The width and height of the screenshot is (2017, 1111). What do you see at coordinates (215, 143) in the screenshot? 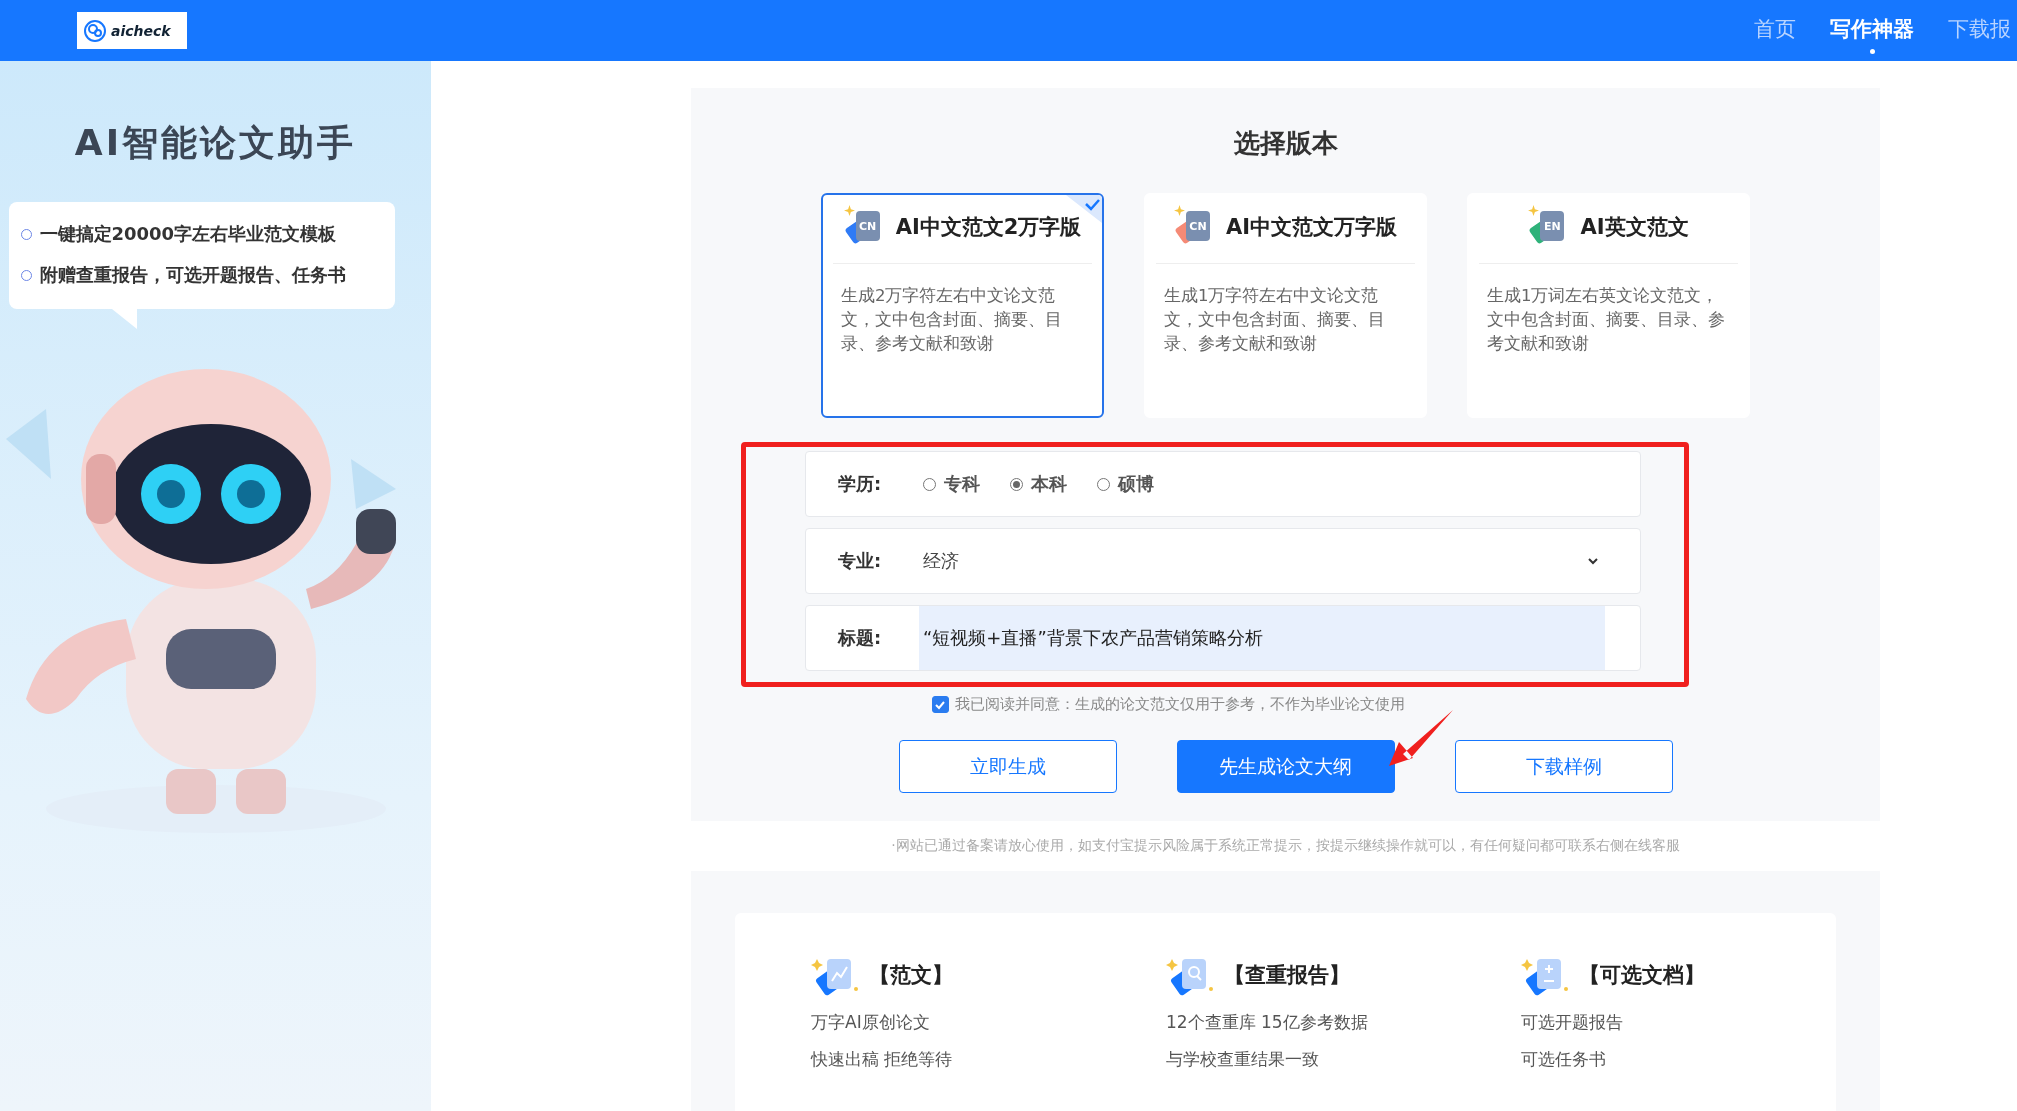
I see `sidebar-title: AI智能论文助手` at bounding box center [215, 143].